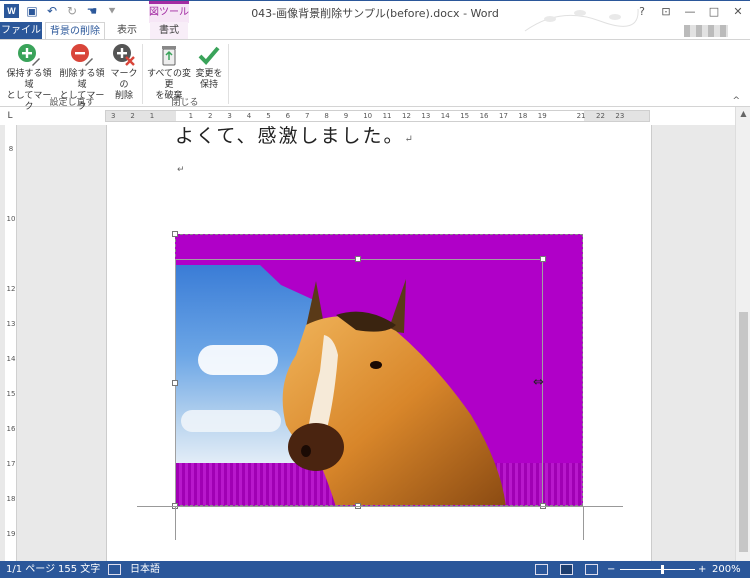 This screenshot has height=578, width=750. Describe the element at coordinates (52, 11) in the screenshot. I see `undo-icon: ↶` at that location.